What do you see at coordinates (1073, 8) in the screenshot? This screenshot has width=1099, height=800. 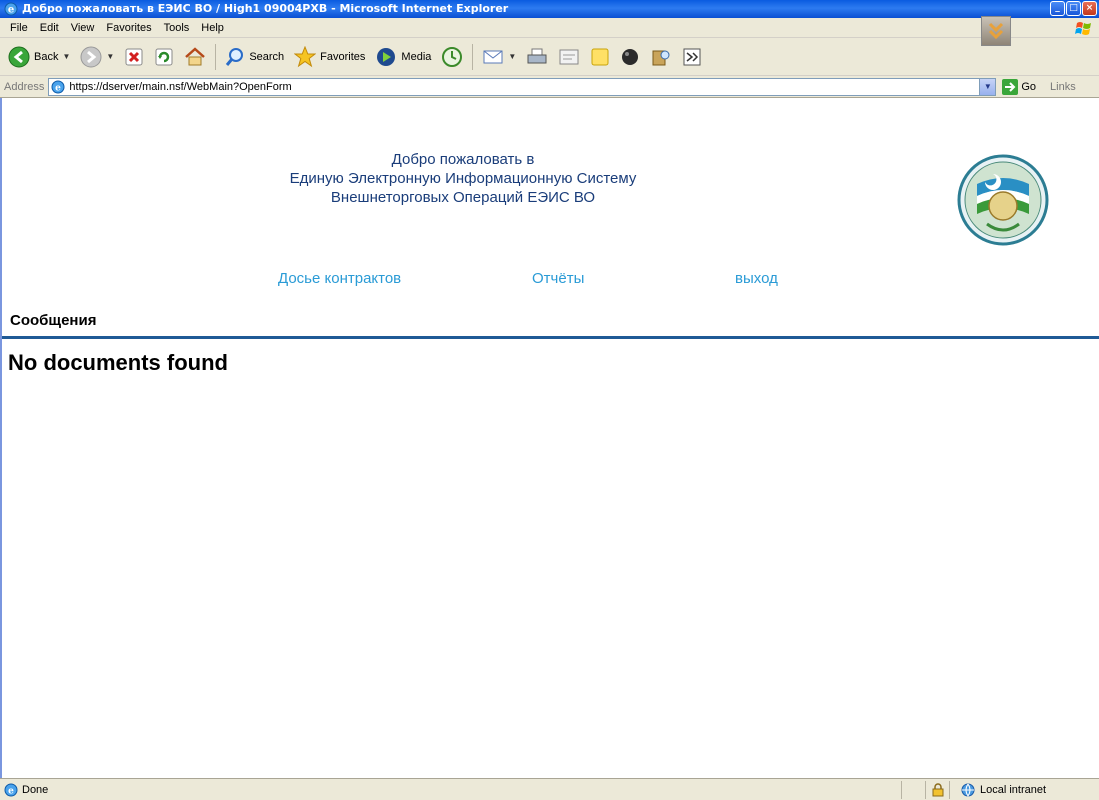 I see `maximize-button: □` at bounding box center [1073, 8].